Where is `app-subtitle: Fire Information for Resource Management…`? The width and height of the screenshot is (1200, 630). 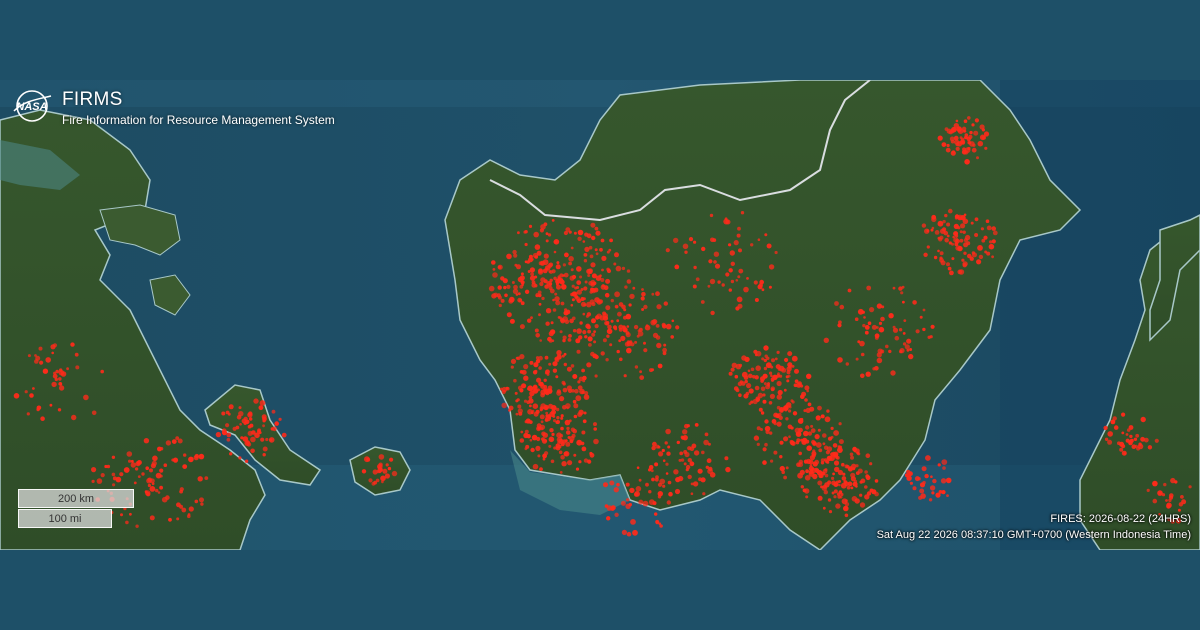
app-subtitle: Fire Information for Resource Management… is located at coordinates (198, 120).